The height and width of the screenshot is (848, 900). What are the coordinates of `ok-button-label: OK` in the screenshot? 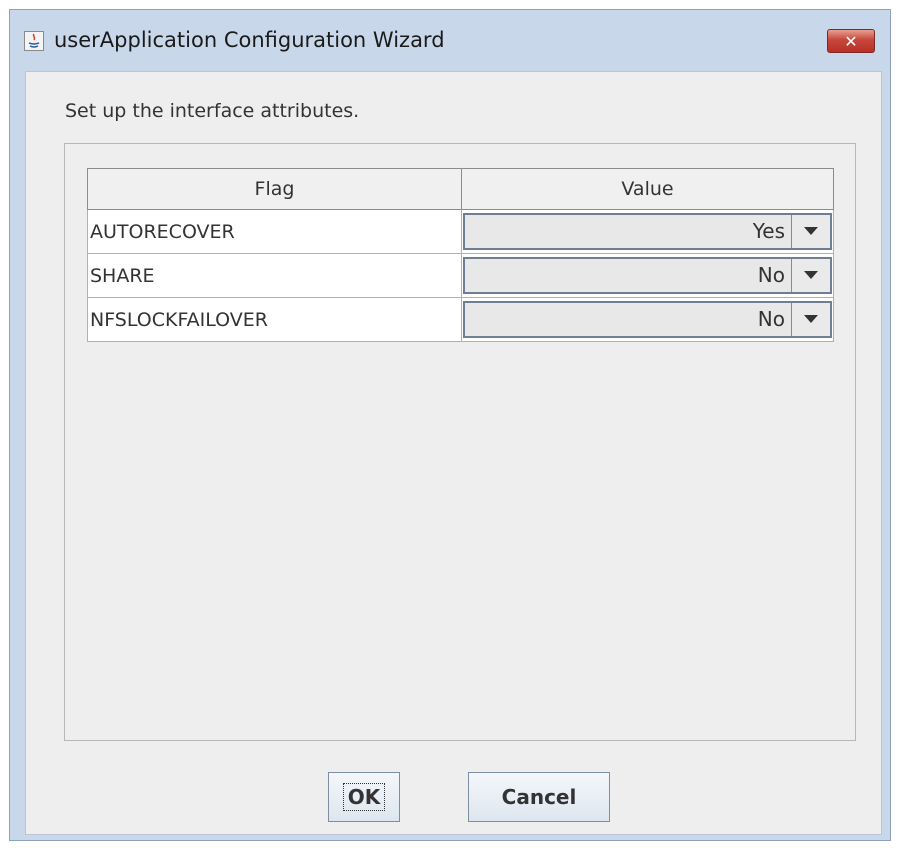 It's located at (364, 797).